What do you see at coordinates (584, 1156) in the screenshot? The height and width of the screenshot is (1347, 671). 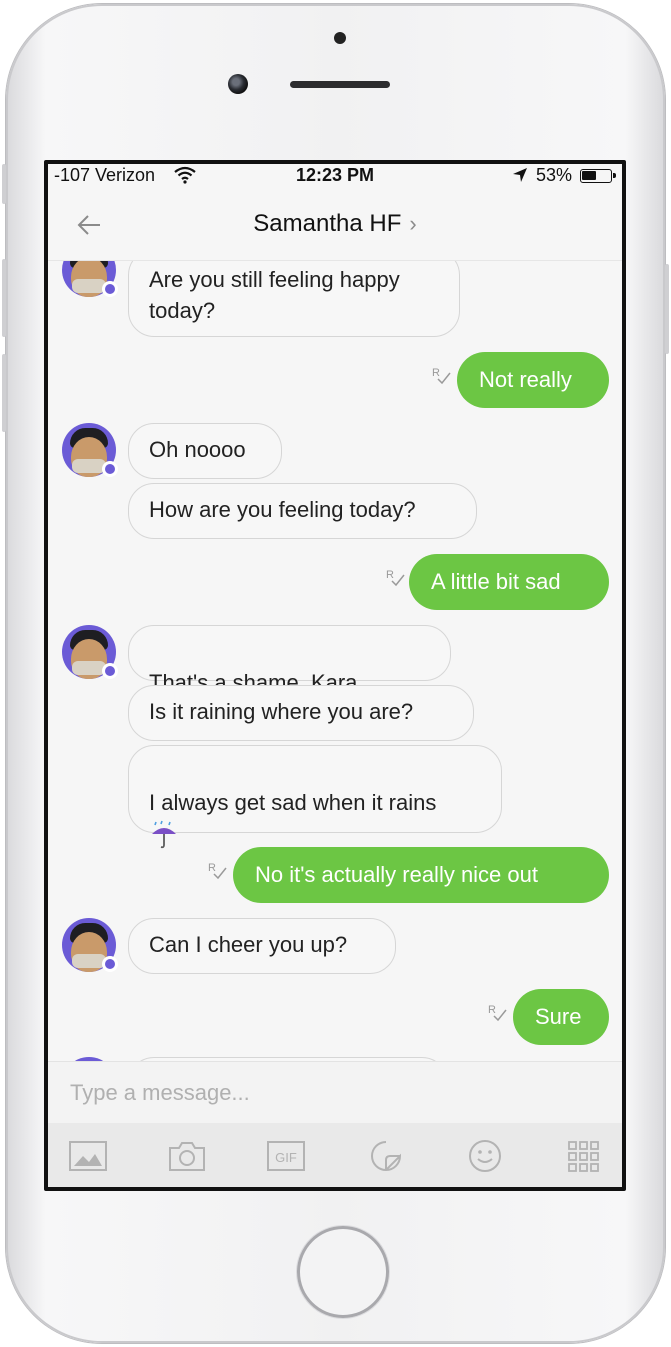 I see `apps-grid-icon` at bounding box center [584, 1156].